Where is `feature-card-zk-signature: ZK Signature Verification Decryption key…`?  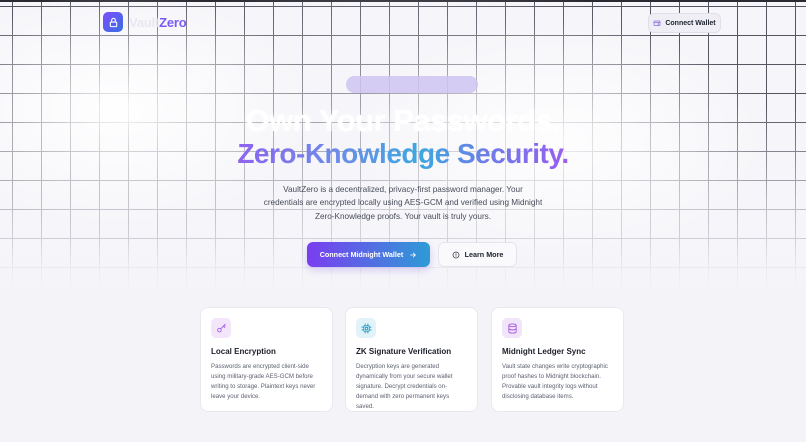 feature-card-zk-signature: ZK Signature Verification Decryption key… is located at coordinates (411, 359).